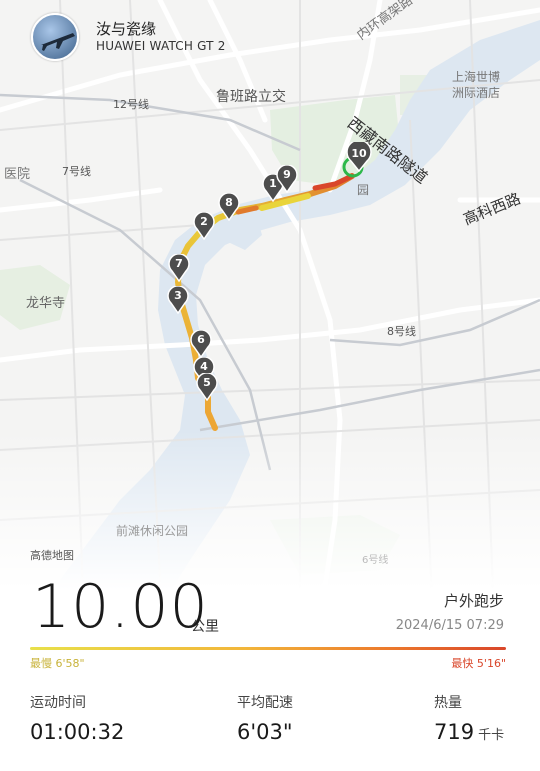 This screenshot has width=540, height=771. What do you see at coordinates (77, 718) in the screenshot?
I see `stat-duration: 运动时间 01:00:32` at bounding box center [77, 718].